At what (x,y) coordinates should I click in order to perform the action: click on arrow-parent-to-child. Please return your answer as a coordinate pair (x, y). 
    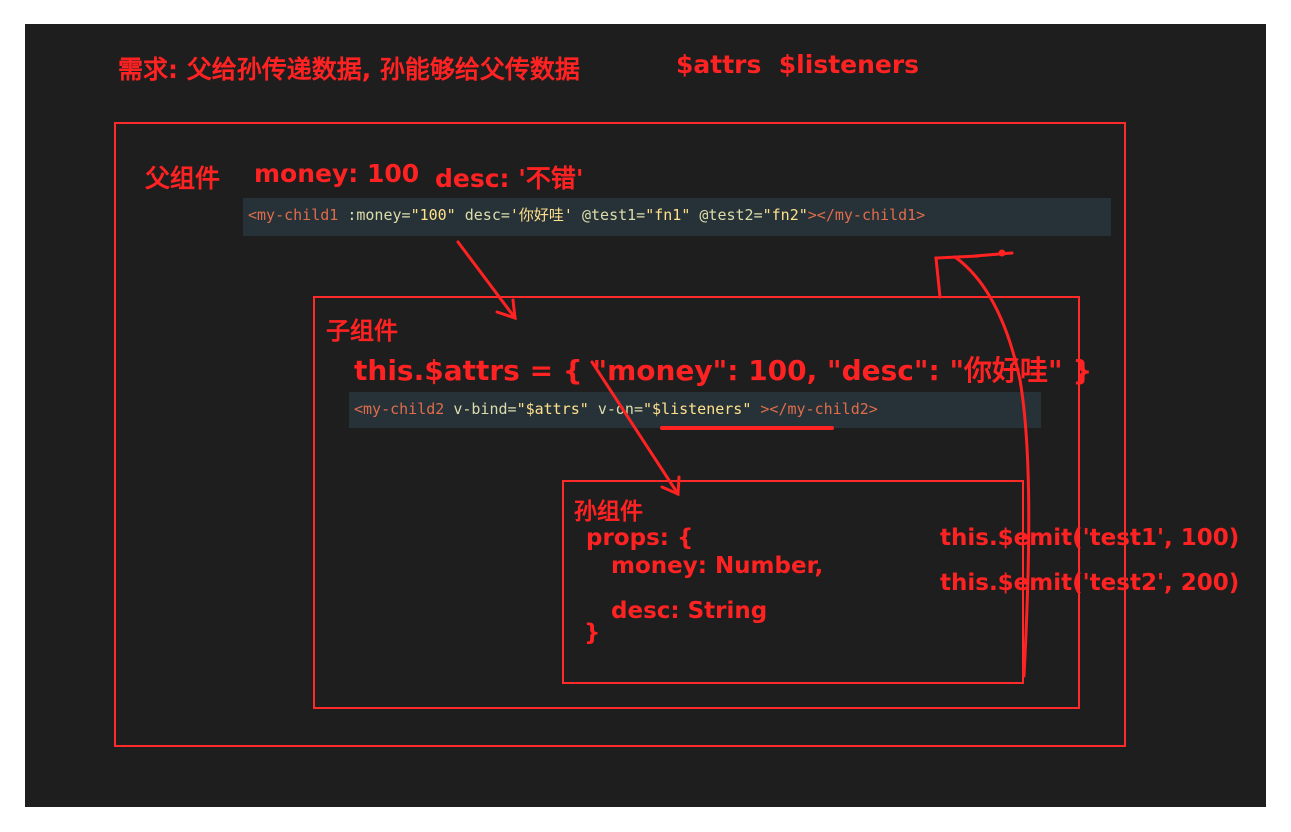
    Looking at the image, I should click on (486, 280).